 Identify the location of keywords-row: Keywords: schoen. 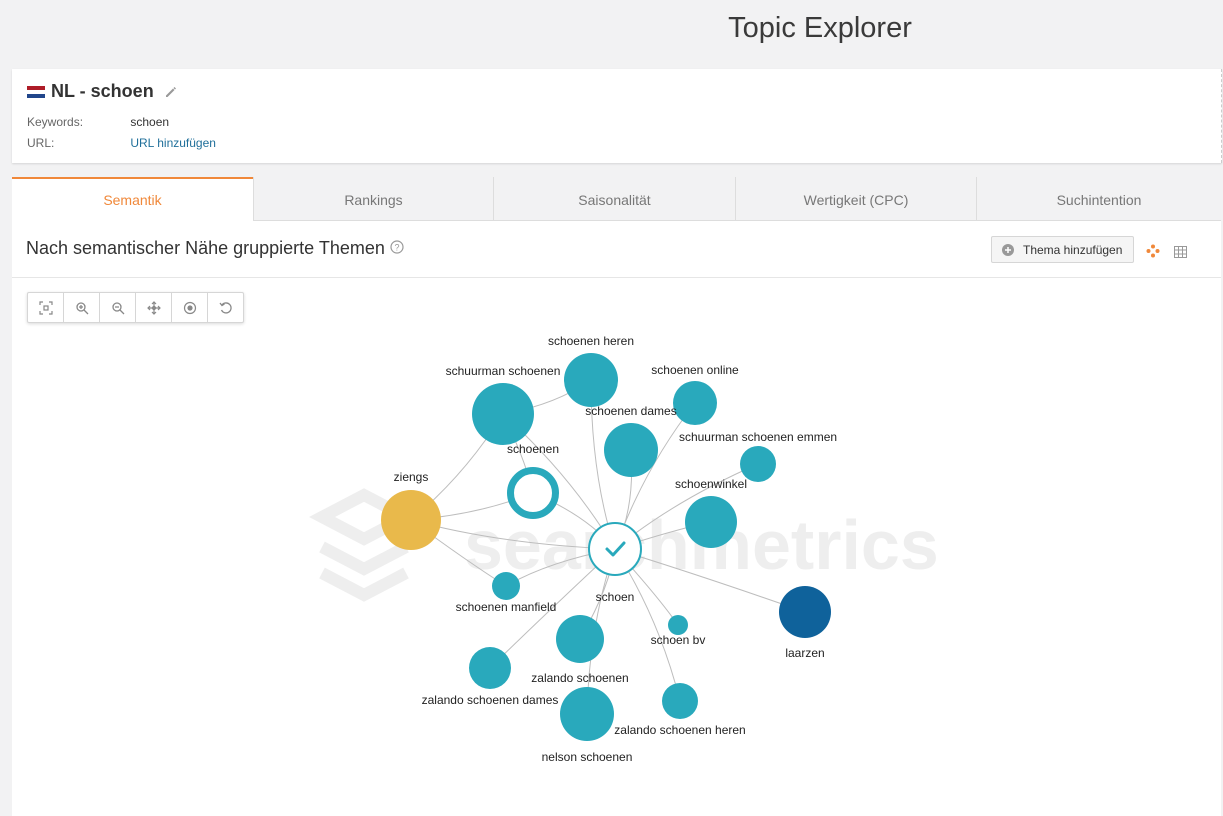
(98, 122).